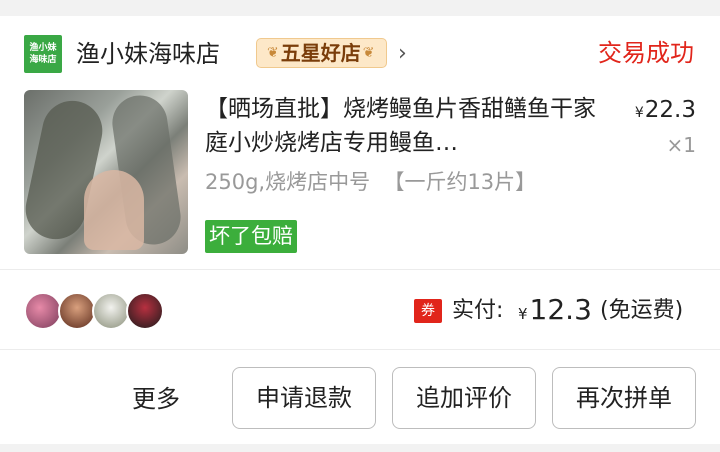 The width and height of the screenshot is (720, 452). I want to click on paid-currency: ¥, so click(523, 314).